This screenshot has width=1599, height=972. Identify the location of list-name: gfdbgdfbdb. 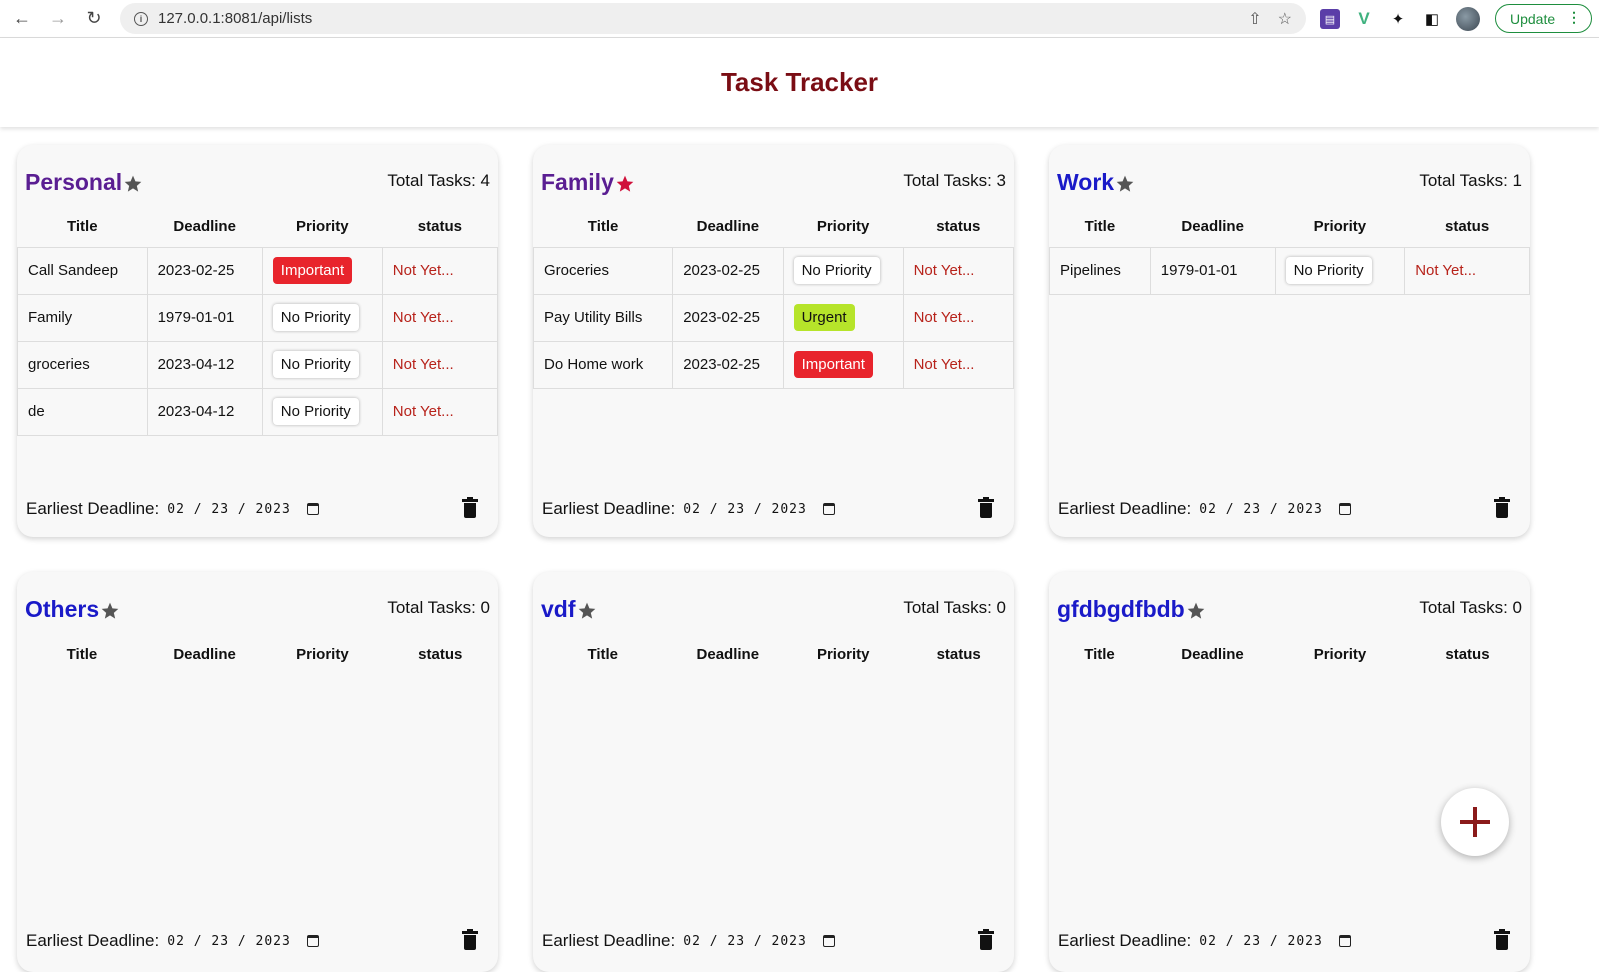
(1121, 609).